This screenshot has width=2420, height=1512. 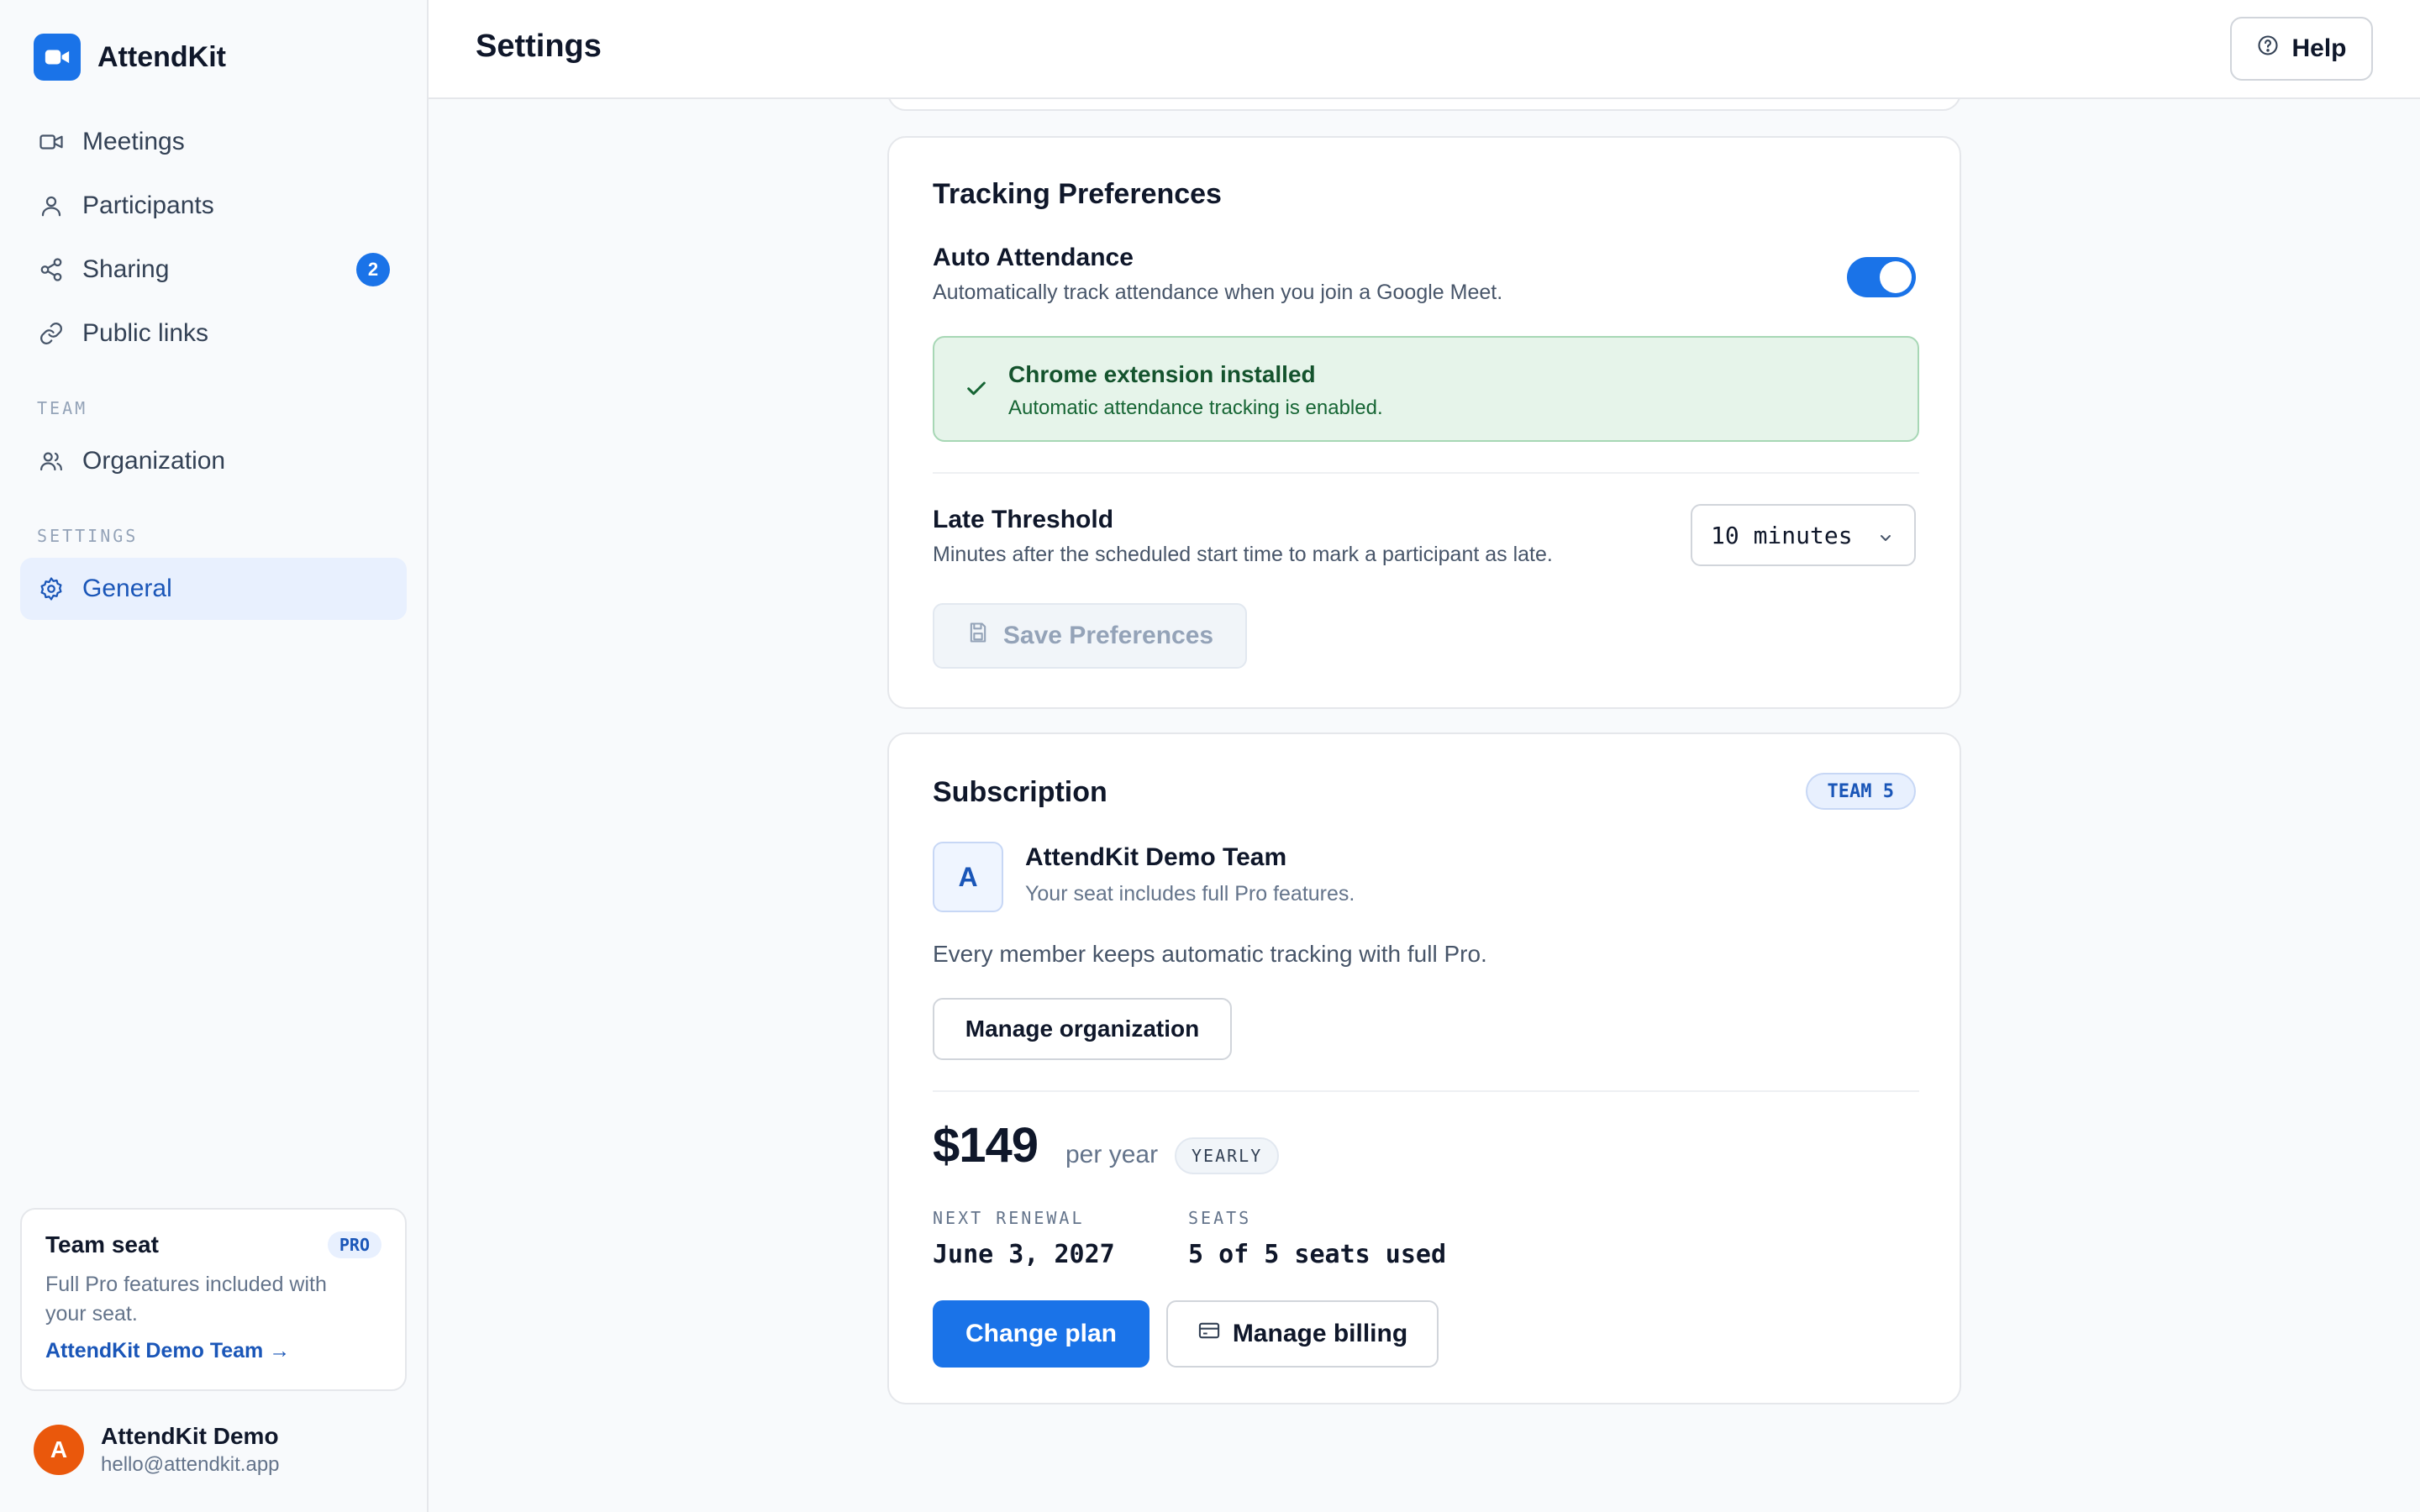 I want to click on billing-cycle-badge: YEARLY, so click(x=1227, y=1155).